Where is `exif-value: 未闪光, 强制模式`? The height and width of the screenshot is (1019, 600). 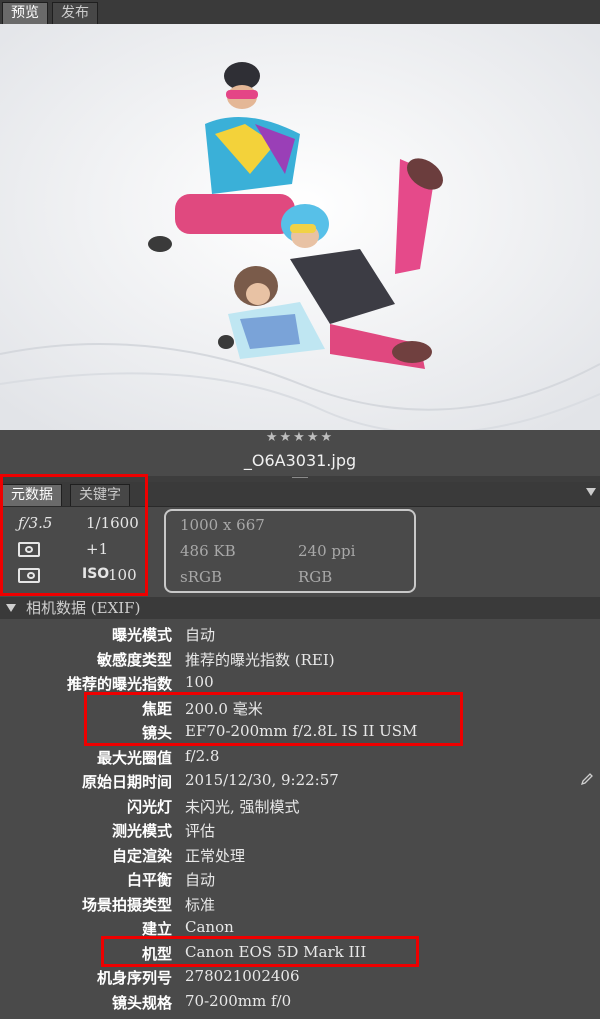
exif-value: 未闪光, 强制模式 is located at coordinates (242, 807).